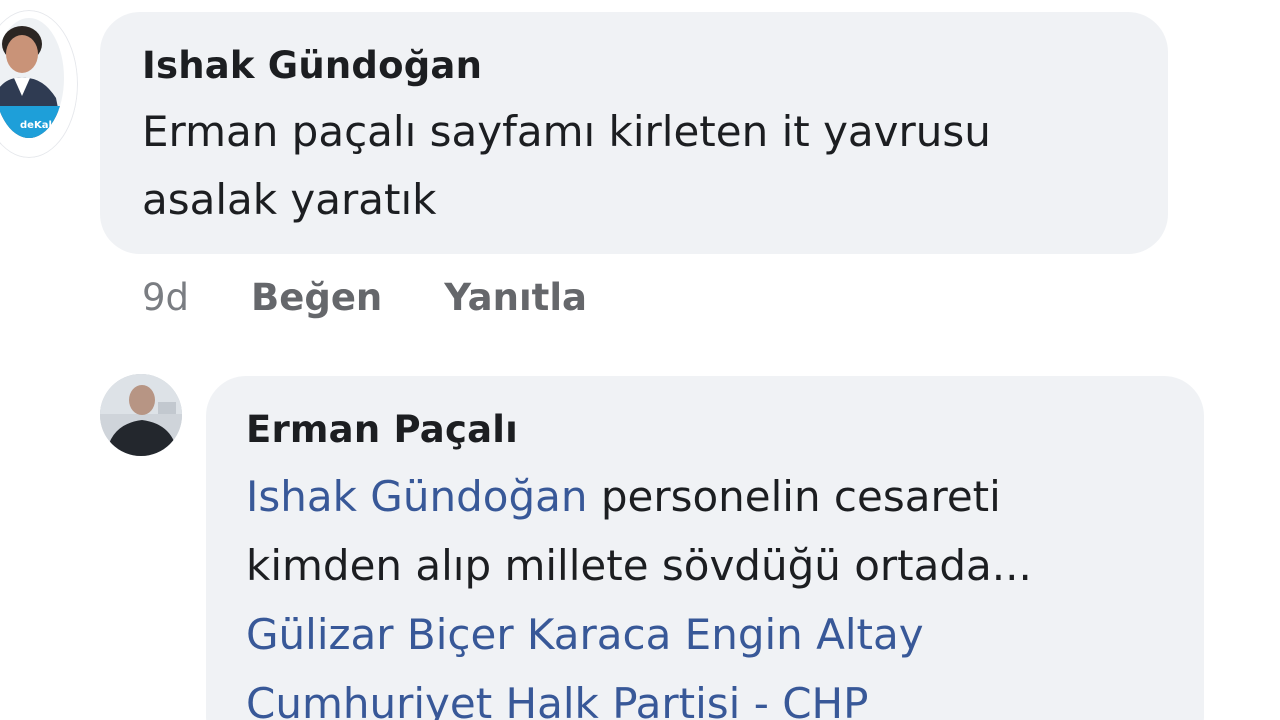  What do you see at coordinates (382, 429) in the screenshot?
I see `comment-author-name: Erman Paçalı` at bounding box center [382, 429].